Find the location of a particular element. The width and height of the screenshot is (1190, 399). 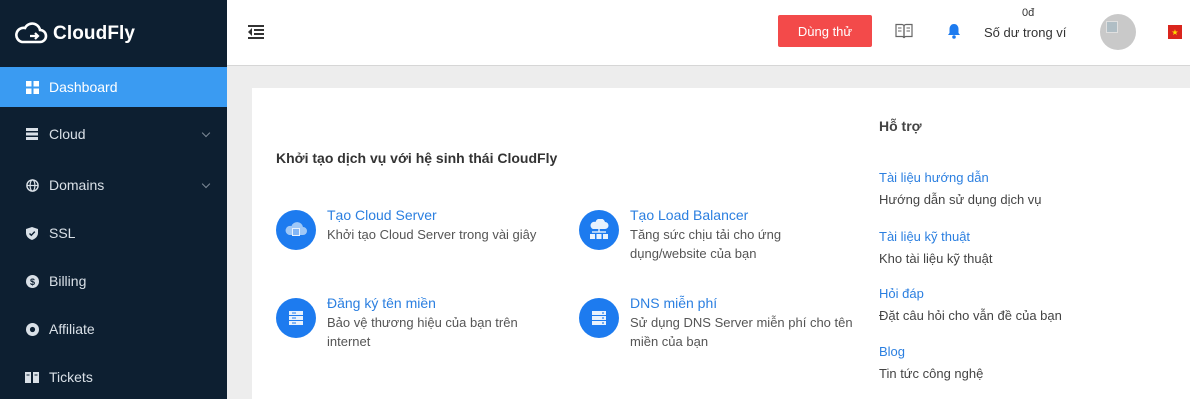

wallet-balance-label: Số dư trong ví is located at coordinates (1025, 32).